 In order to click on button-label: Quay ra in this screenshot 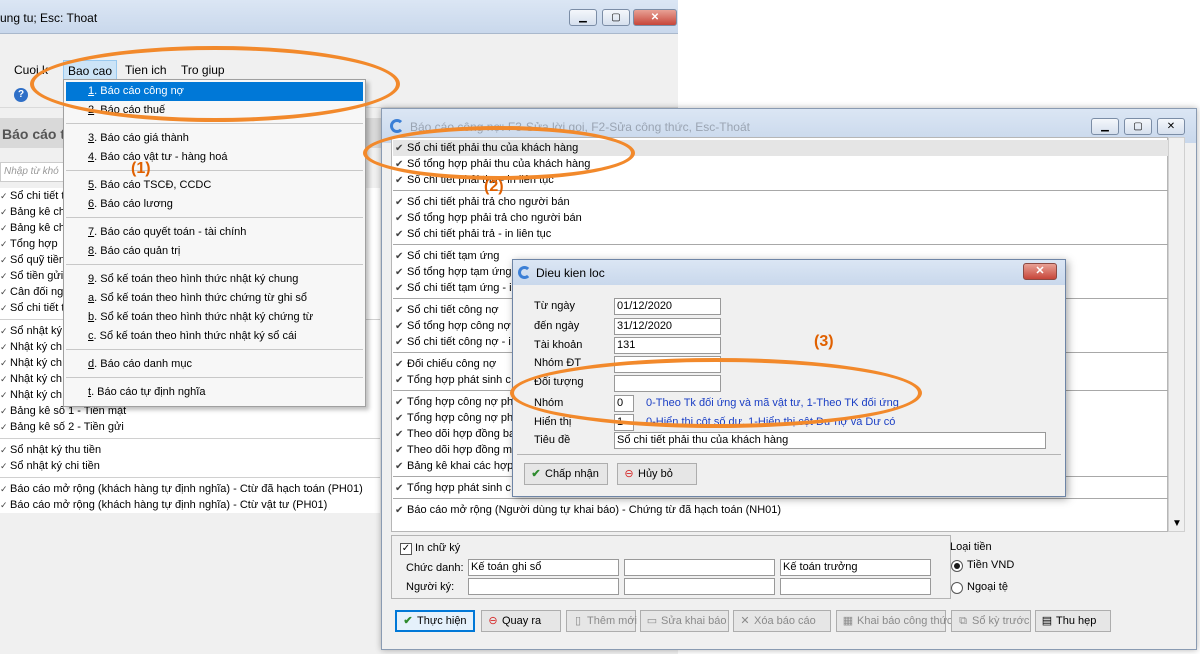, I will do `click(522, 621)`.